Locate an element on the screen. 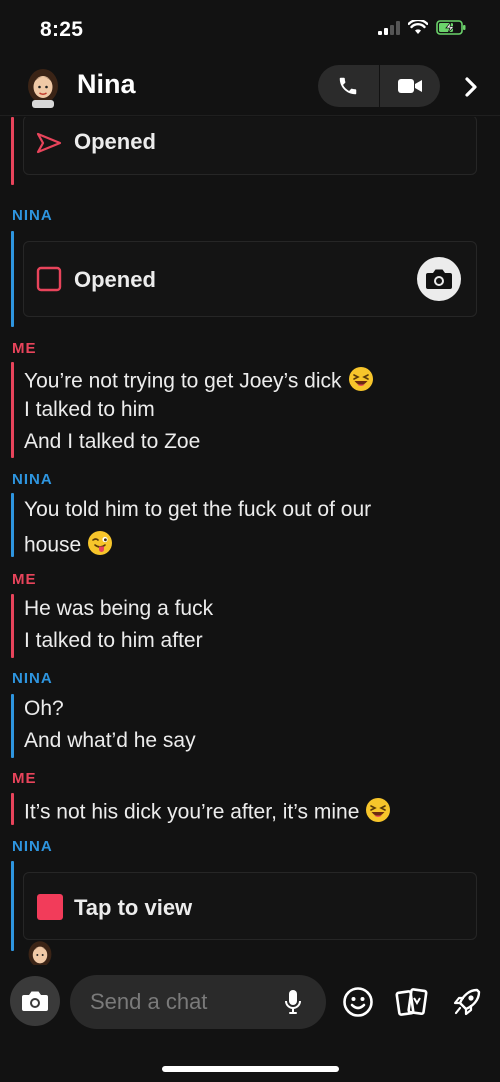  camera-reply-icon is located at coordinates (439, 281).